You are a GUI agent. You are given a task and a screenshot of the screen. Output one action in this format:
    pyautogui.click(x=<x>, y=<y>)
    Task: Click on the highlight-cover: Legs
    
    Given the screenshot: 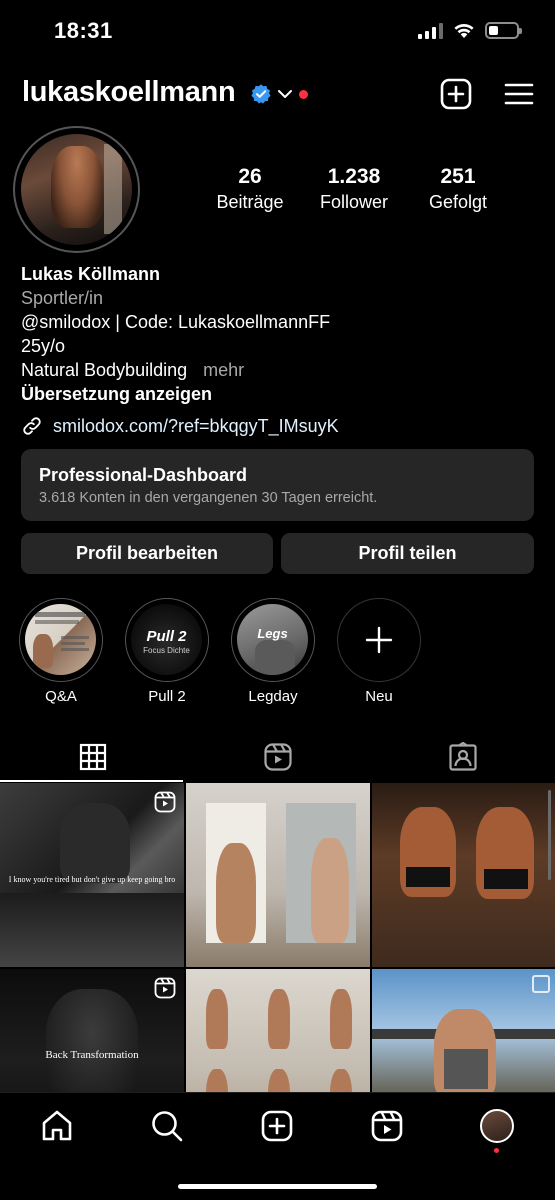 What is the action you would take?
    pyautogui.click(x=273, y=640)
    